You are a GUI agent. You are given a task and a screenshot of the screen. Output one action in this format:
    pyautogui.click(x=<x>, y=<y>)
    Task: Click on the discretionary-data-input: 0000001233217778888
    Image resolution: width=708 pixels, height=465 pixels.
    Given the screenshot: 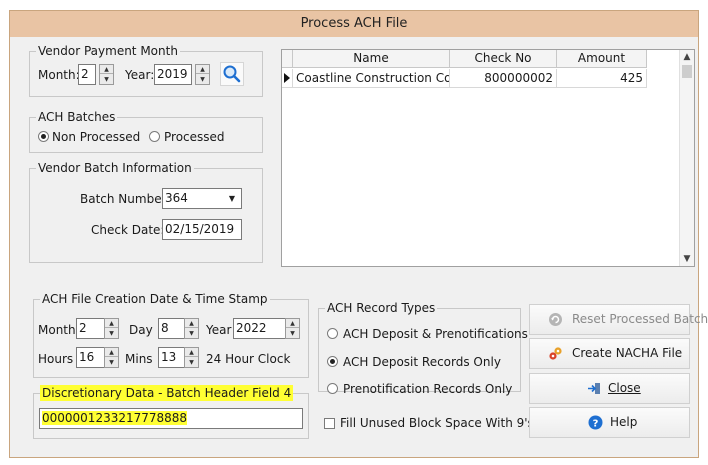 What is the action you would take?
    pyautogui.click(x=171, y=418)
    